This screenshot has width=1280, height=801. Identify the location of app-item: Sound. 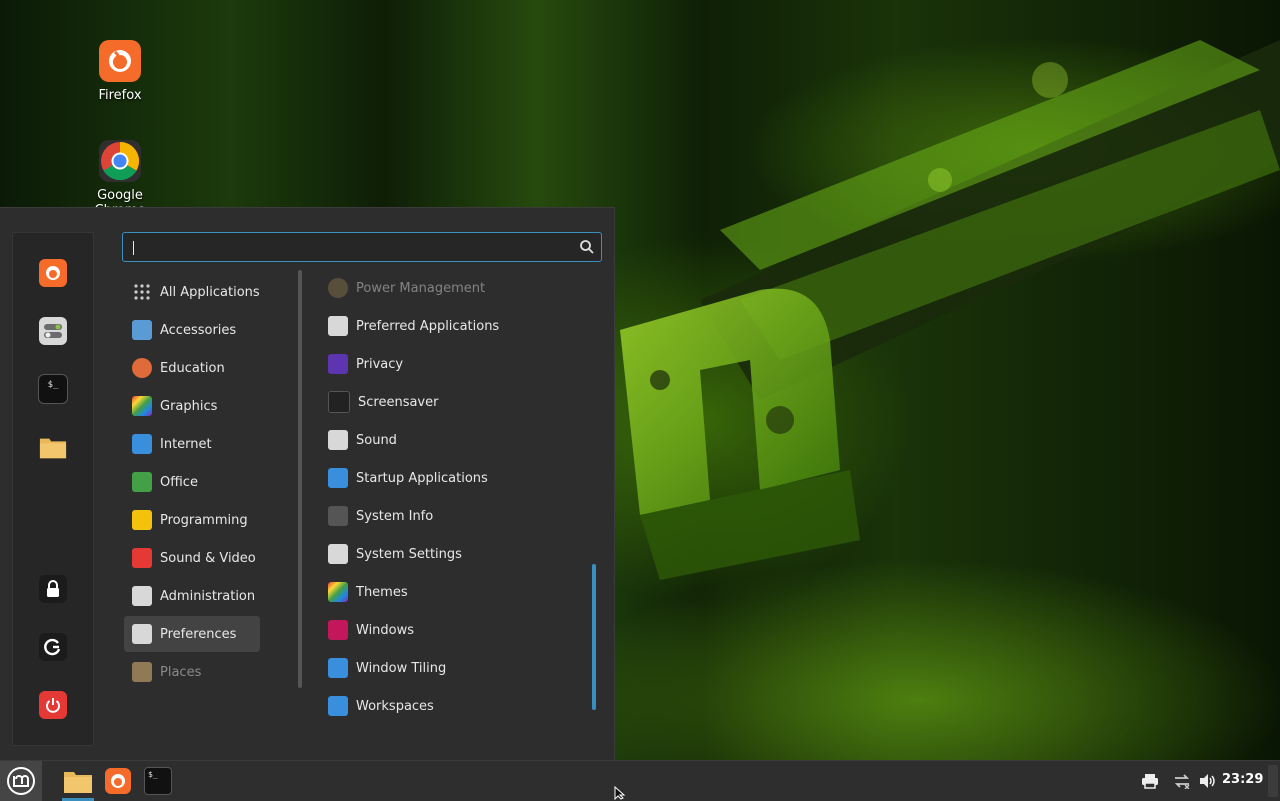
(453, 440).